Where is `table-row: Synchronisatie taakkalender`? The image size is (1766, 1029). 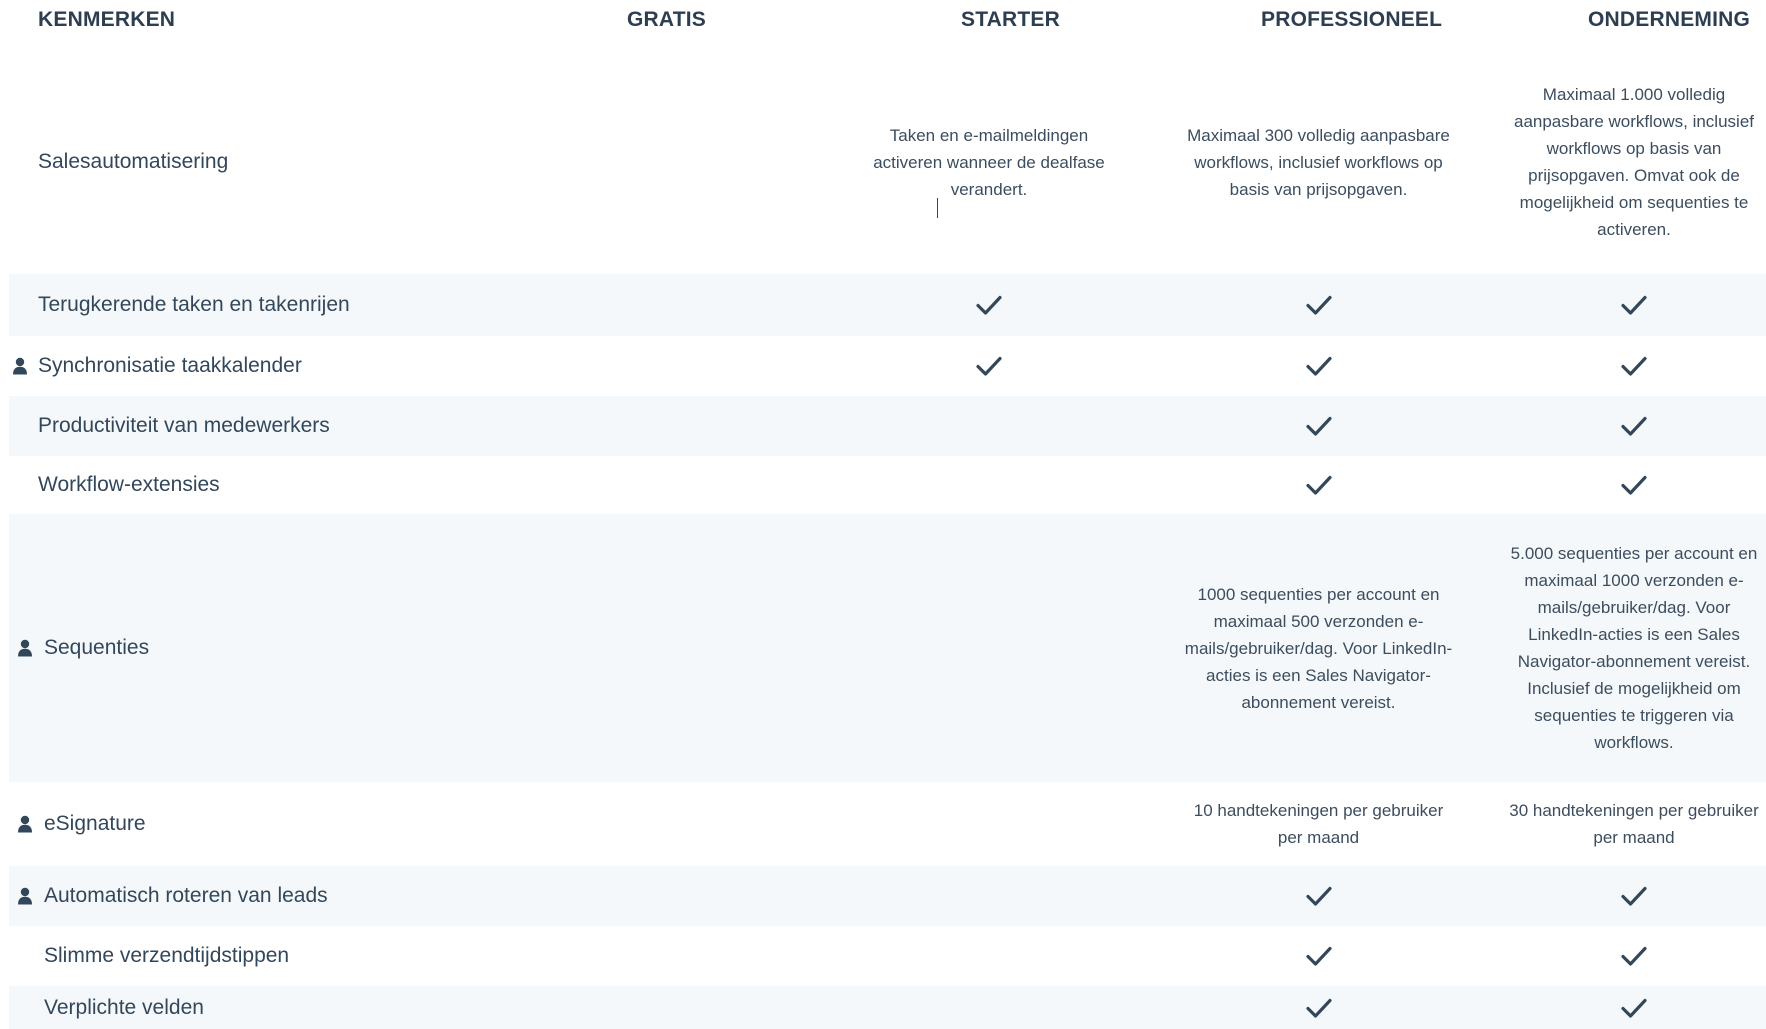
table-row: Synchronisatie taakkalender is located at coordinates (887, 366).